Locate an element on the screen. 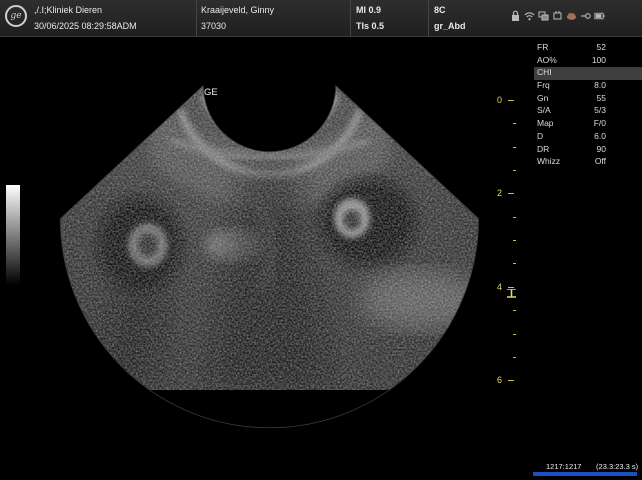 The width and height of the screenshot is (642, 480). param-row-ao: AO% 100 is located at coordinates (571, 59).